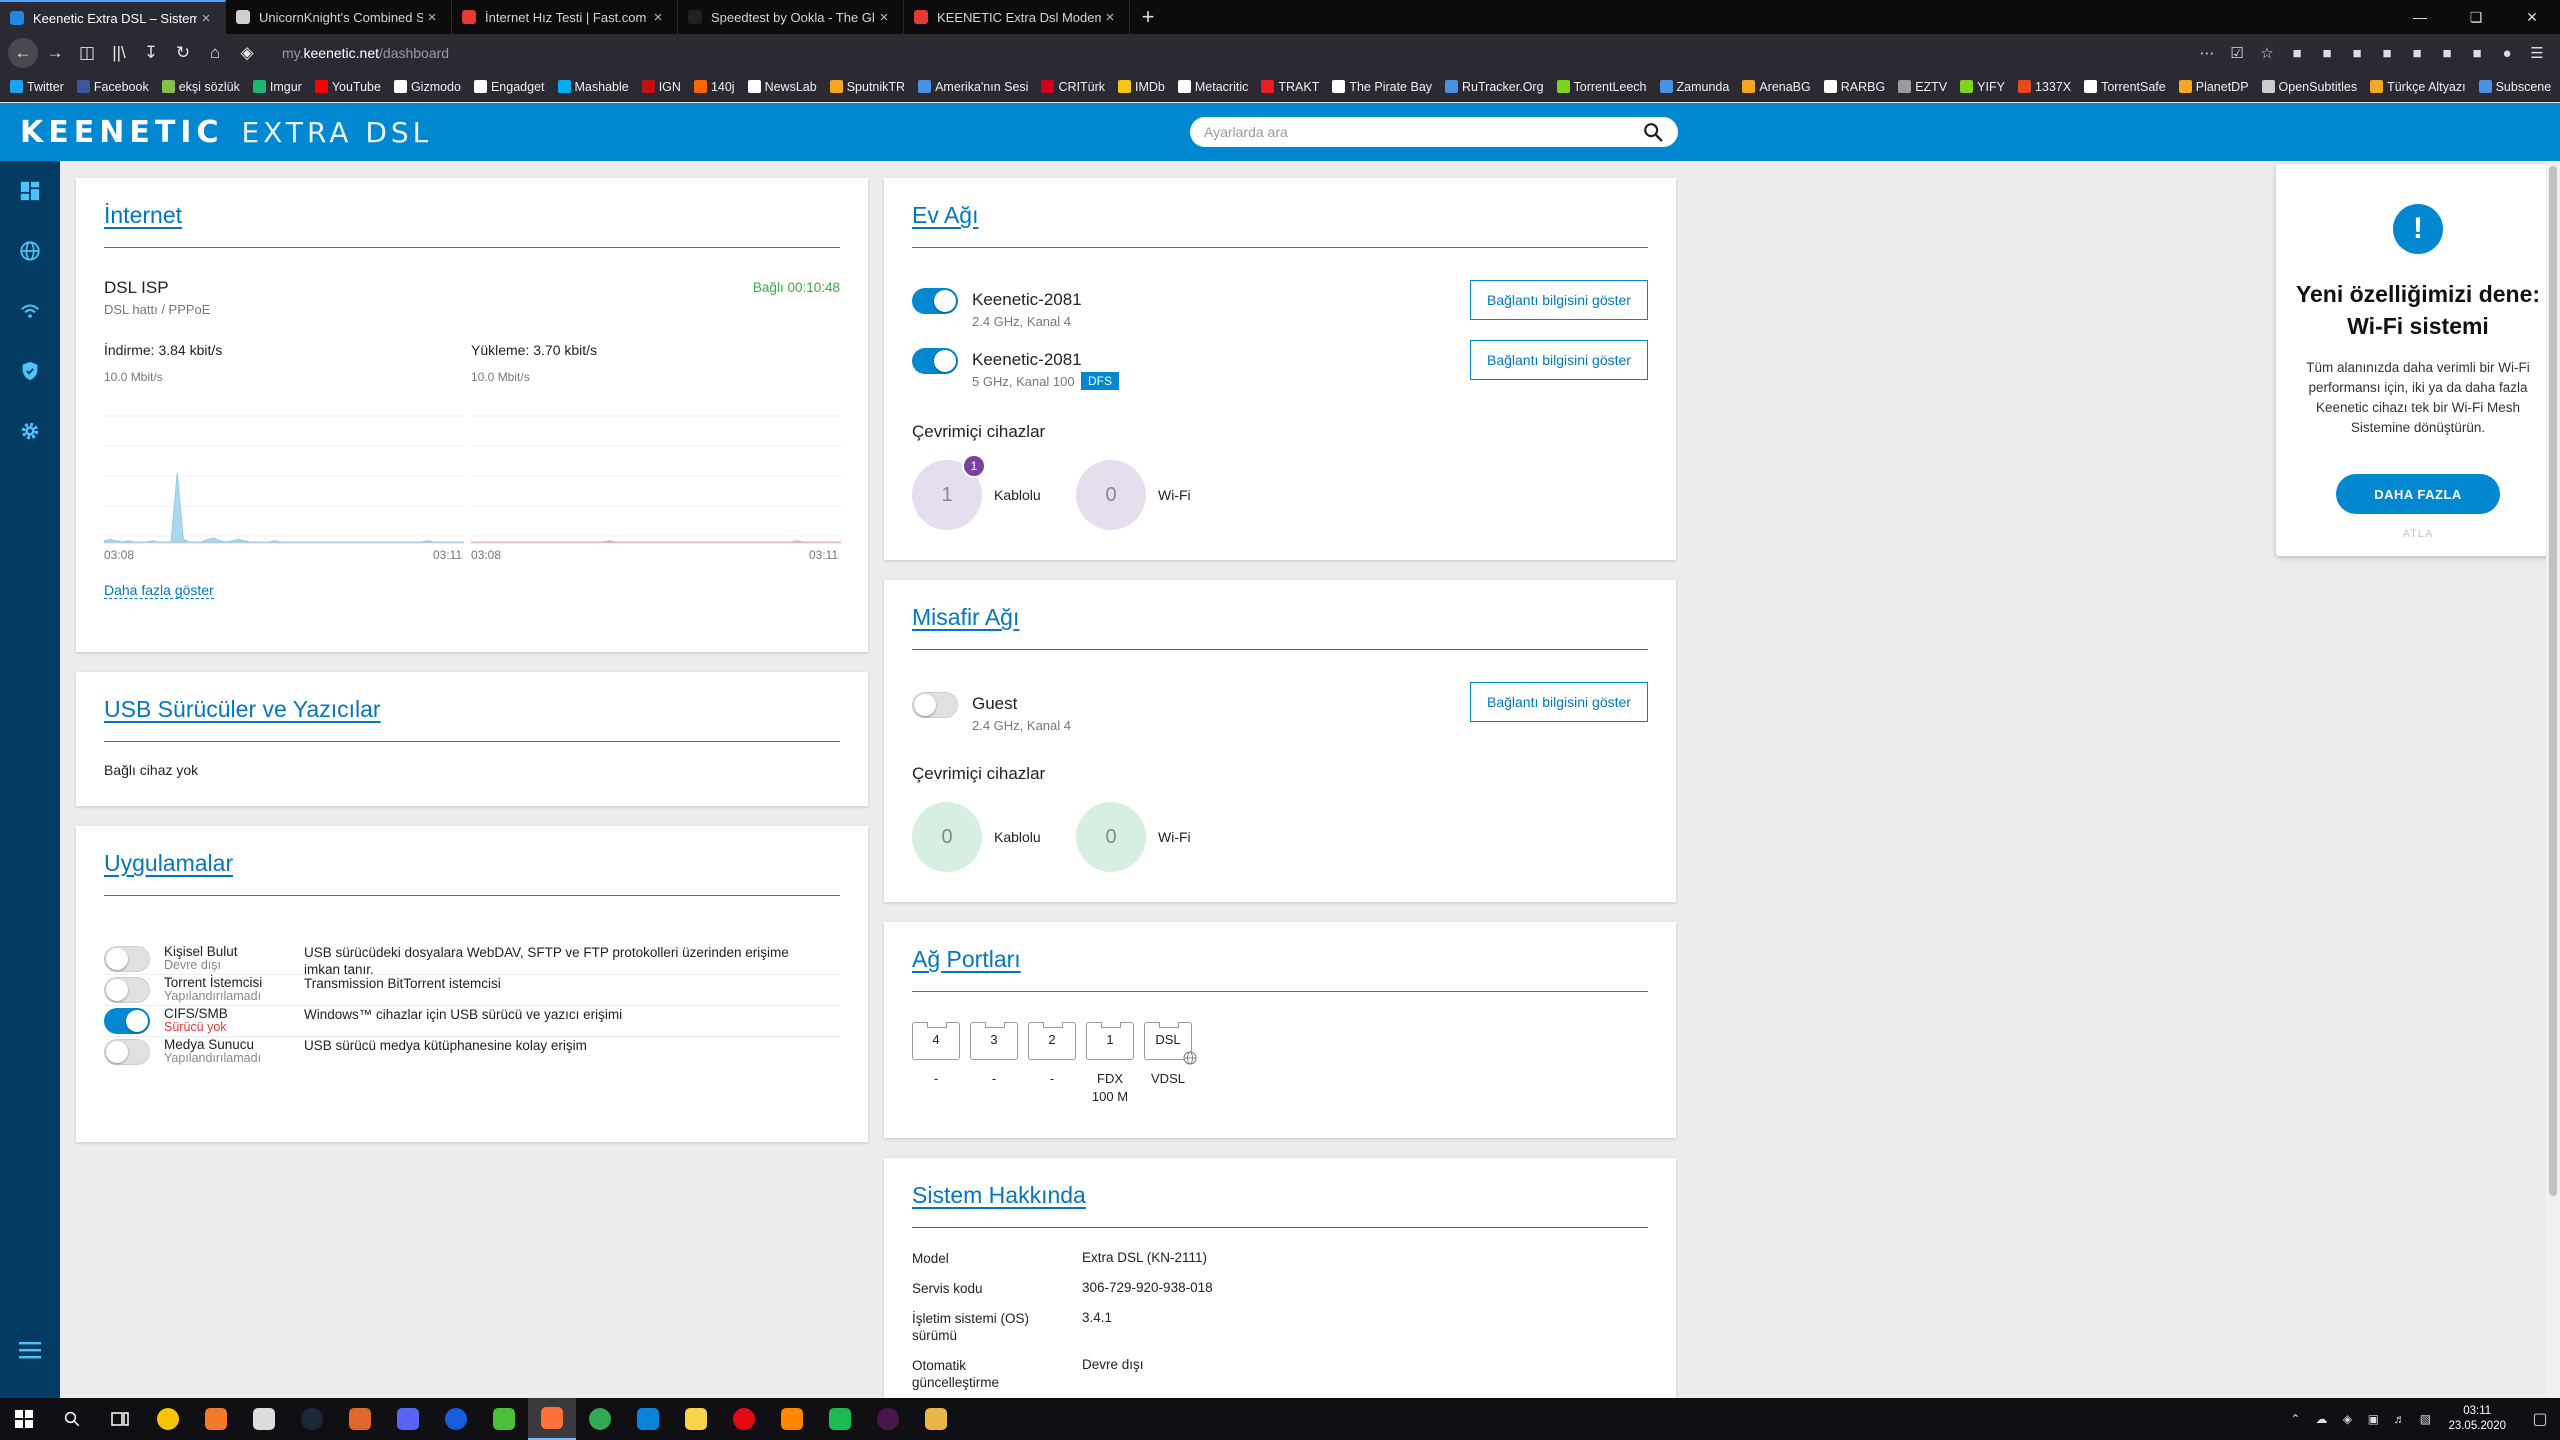 The image size is (2560, 1440). Describe the element at coordinates (1434, 132) in the screenshot. I see `settings-search` at that location.